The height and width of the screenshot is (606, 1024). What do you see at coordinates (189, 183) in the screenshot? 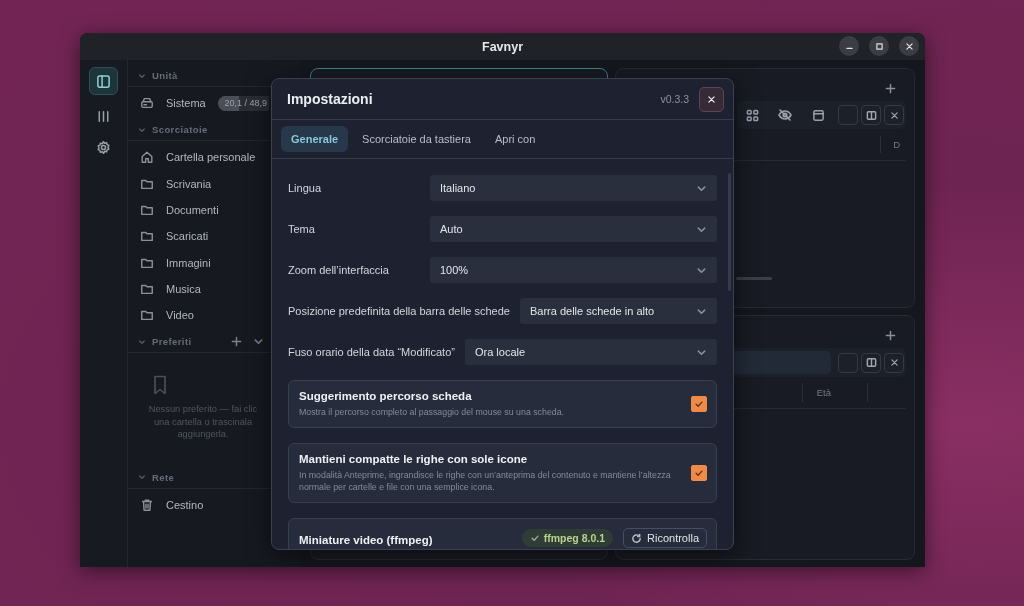
I see `sidebar-item: Scrivania` at bounding box center [189, 183].